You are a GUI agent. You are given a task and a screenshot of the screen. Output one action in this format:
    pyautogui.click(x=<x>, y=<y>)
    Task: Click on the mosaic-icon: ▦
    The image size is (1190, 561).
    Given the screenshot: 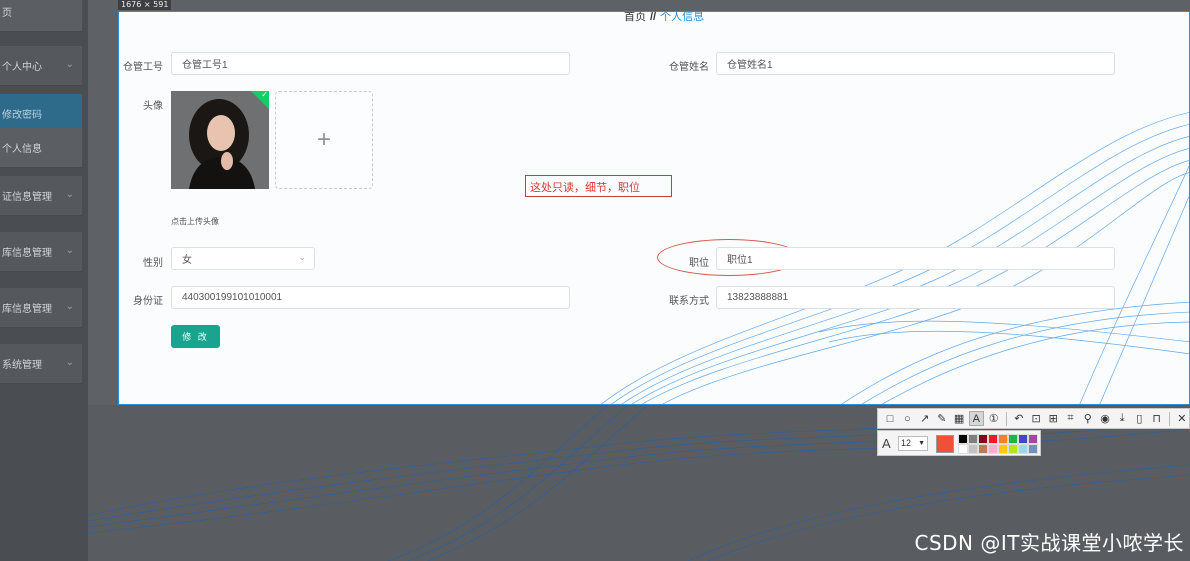 What is the action you would take?
    pyautogui.click(x=959, y=418)
    